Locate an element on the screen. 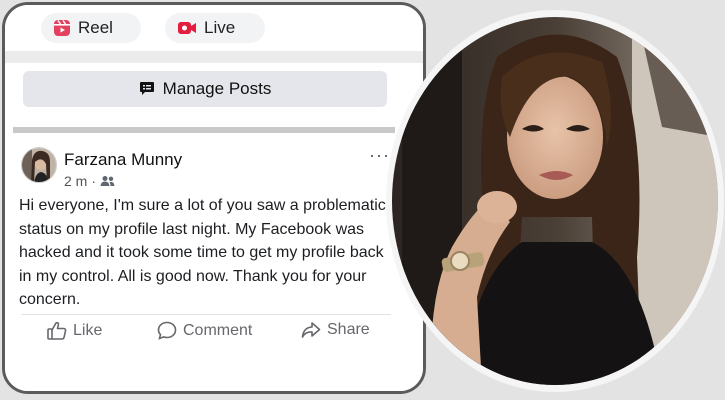 Image resolution: width=725 pixels, height=400 pixels. friends-icon is located at coordinates (107, 181).